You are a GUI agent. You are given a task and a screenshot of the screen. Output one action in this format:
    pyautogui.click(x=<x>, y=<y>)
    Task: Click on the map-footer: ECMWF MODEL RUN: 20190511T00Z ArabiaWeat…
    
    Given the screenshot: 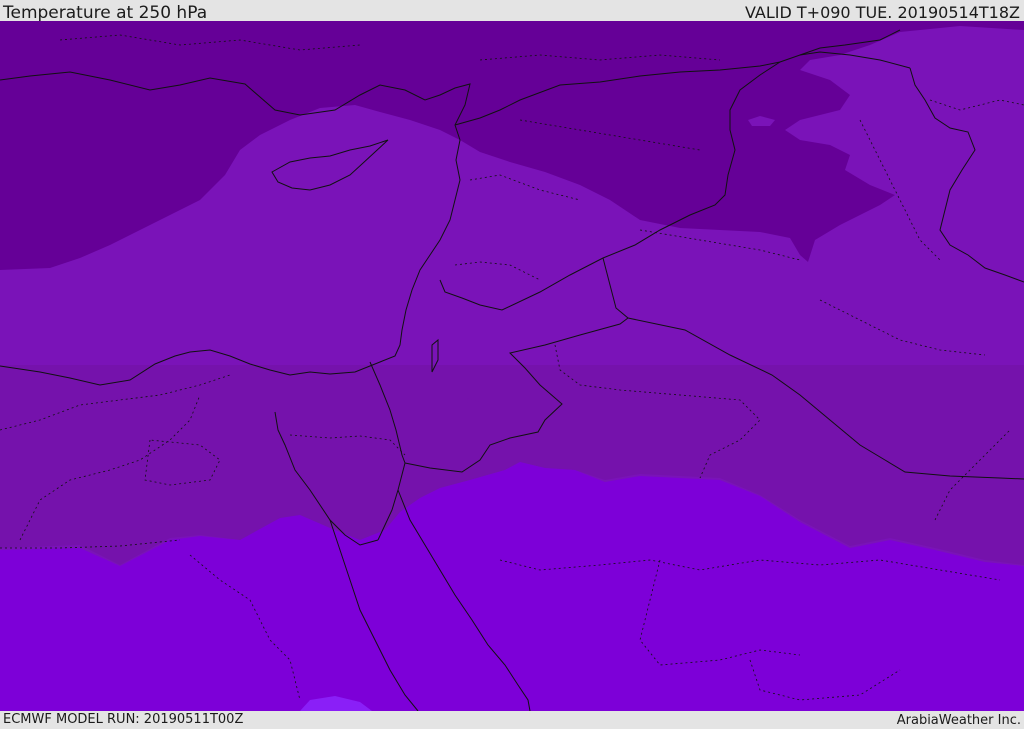 What is the action you would take?
    pyautogui.click(x=512, y=720)
    